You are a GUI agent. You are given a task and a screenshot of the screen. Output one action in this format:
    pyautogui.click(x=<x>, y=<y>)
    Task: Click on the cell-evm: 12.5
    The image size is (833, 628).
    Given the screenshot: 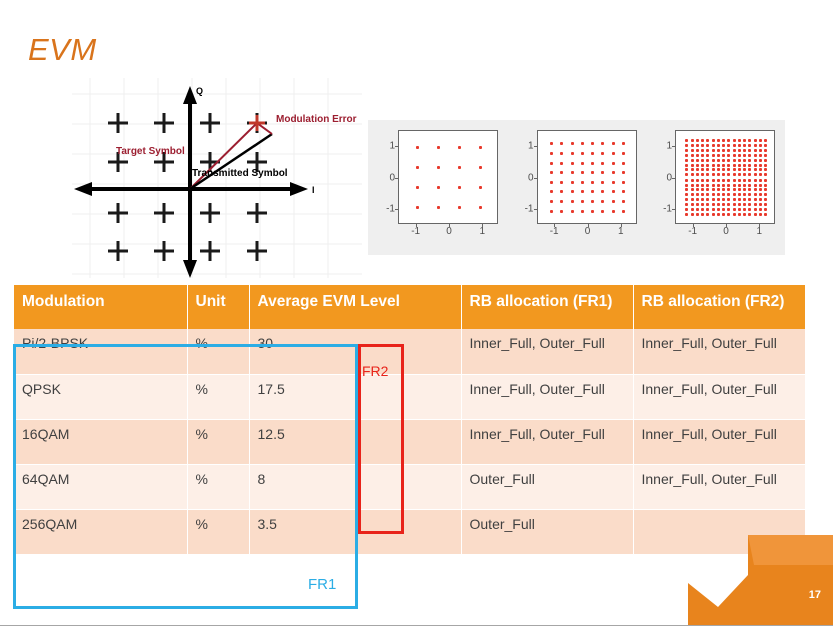 What is the action you would take?
    pyautogui.click(x=355, y=442)
    